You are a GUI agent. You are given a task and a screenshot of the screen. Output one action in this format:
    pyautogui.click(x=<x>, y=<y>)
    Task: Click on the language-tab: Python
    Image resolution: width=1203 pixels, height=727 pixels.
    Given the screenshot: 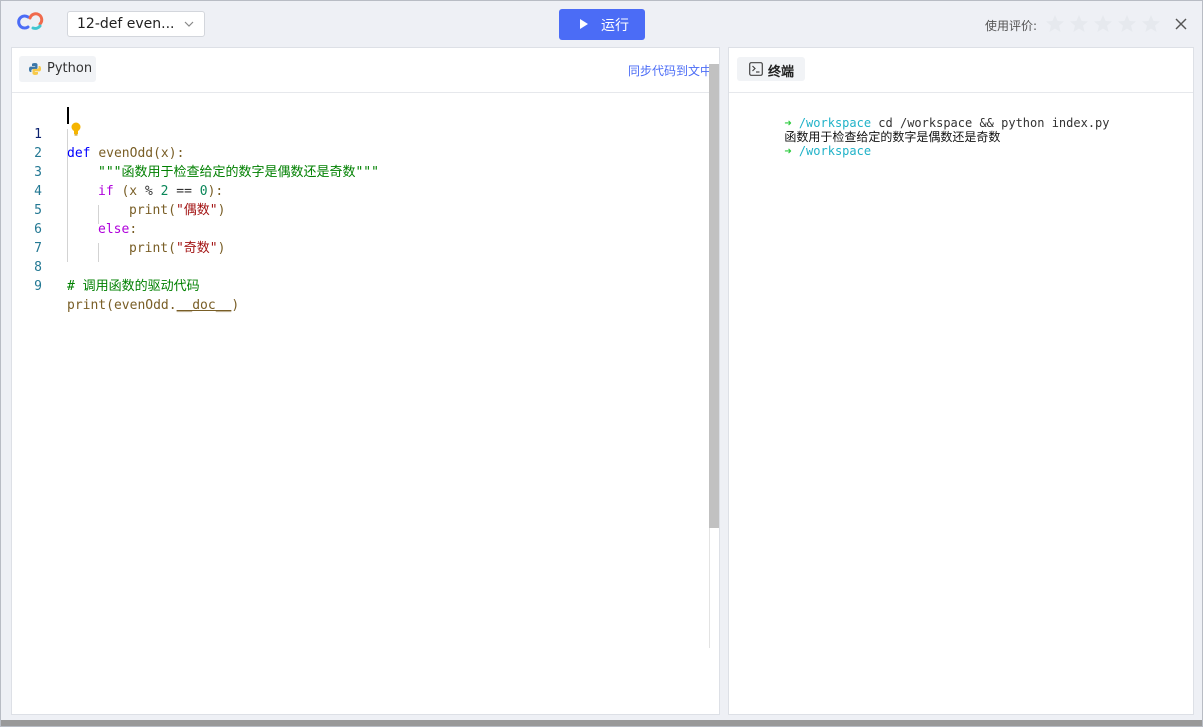 What is the action you would take?
    pyautogui.click(x=57, y=69)
    